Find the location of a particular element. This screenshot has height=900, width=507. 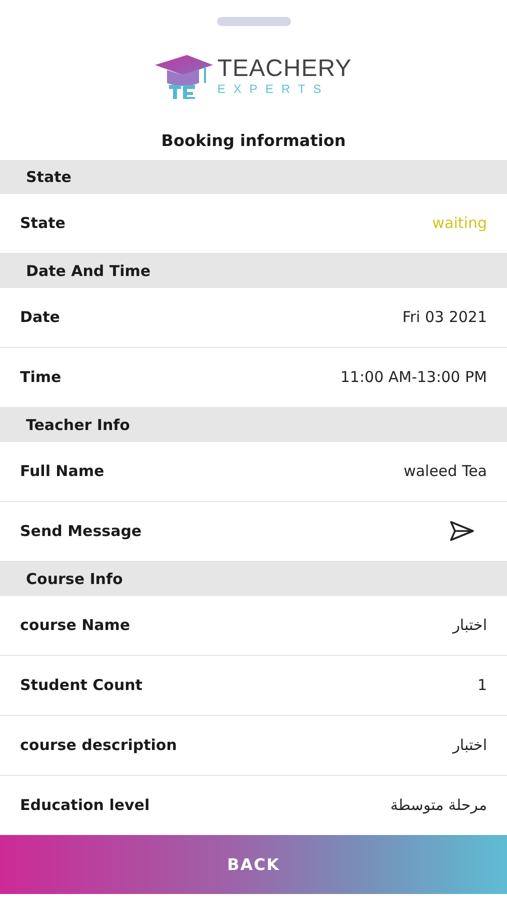

drag-handle is located at coordinates (253, 21).